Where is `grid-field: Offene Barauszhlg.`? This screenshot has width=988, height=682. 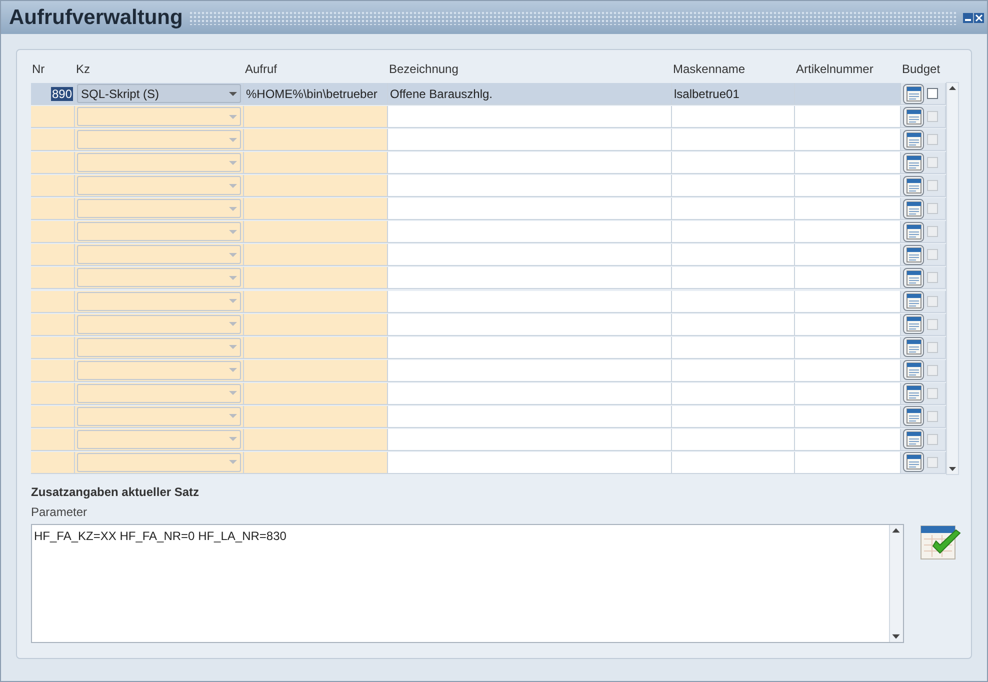 grid-field: Offene Barauszhlg. is located at coordinates (530, 94).